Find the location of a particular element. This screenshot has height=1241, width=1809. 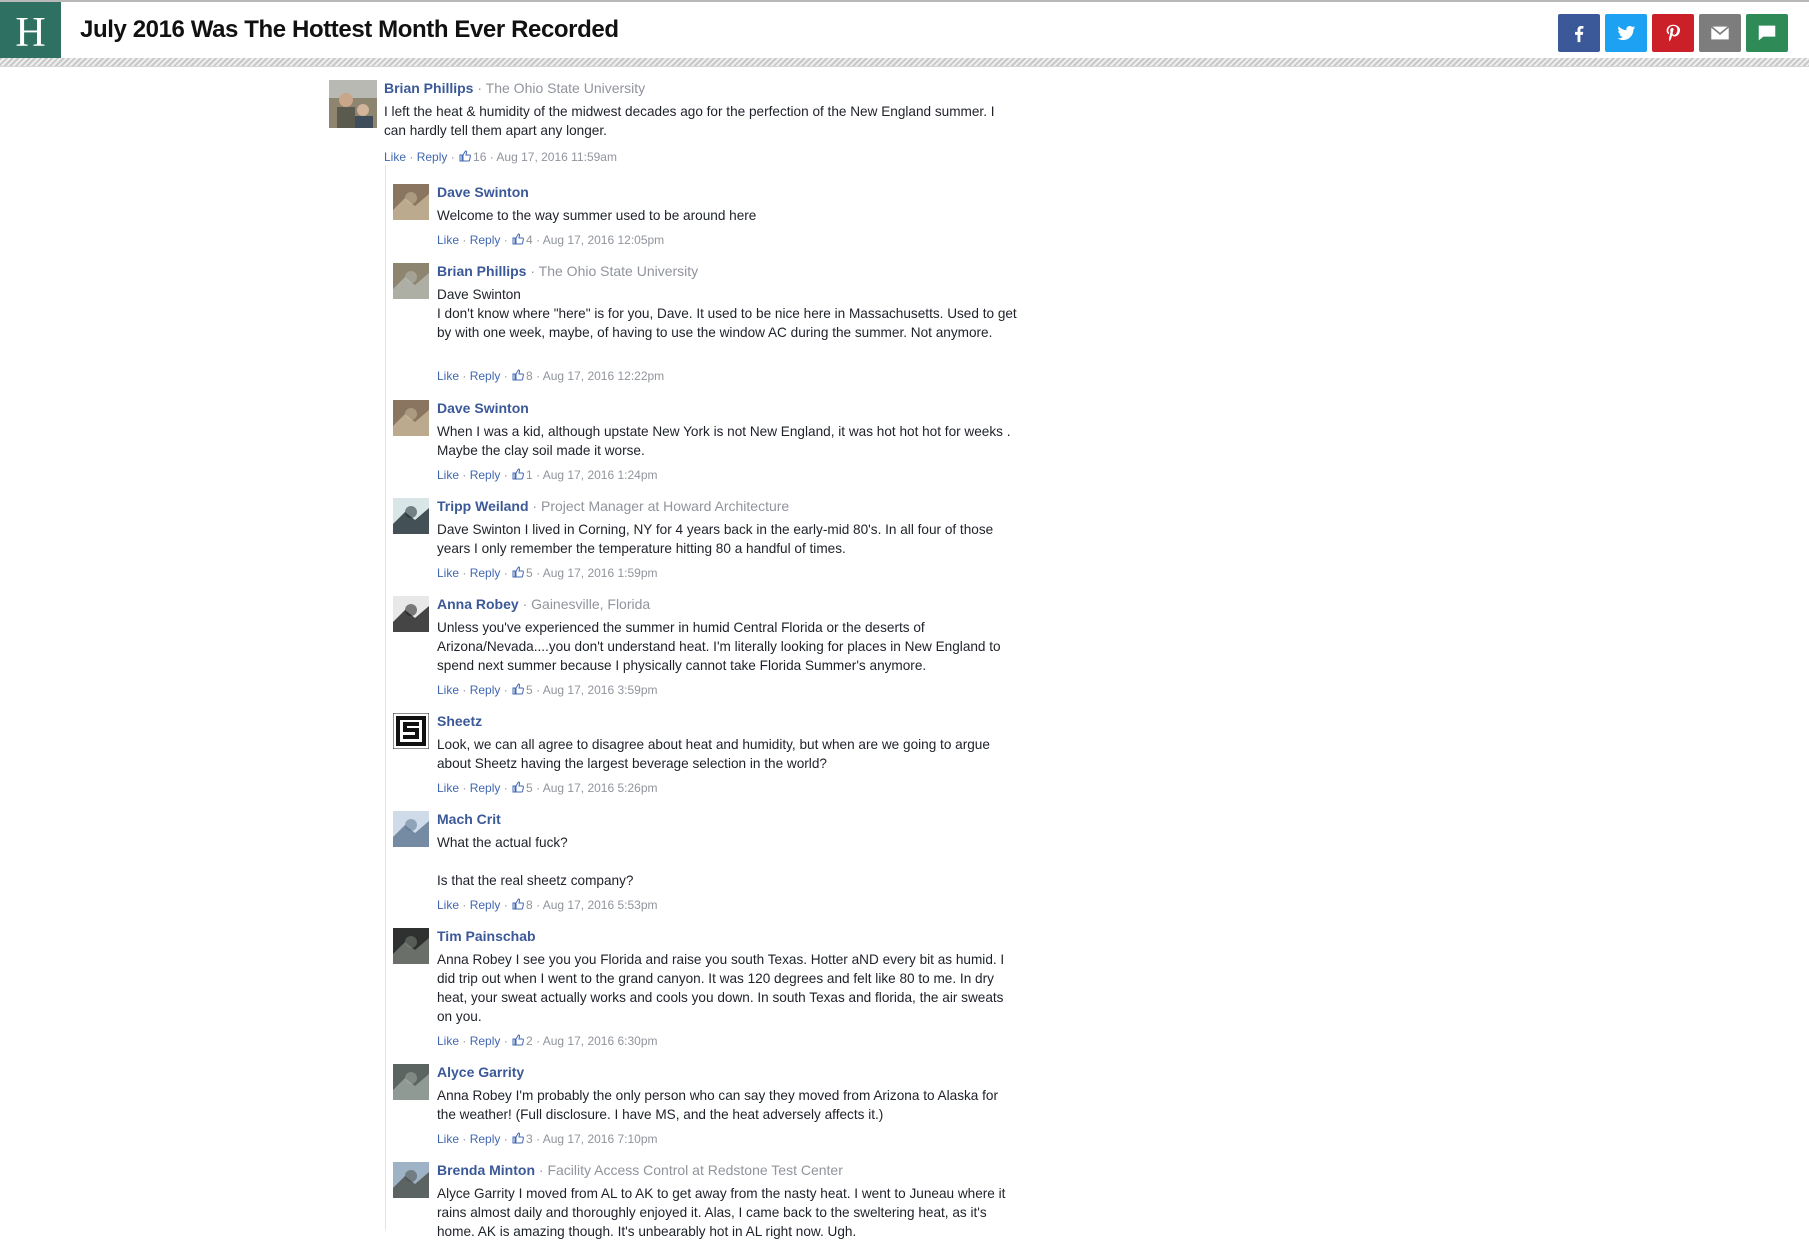

comment-actions: Like · Reply · 5 · Aug 17, 2016 3:59pm is located at coordinates (547, 690).